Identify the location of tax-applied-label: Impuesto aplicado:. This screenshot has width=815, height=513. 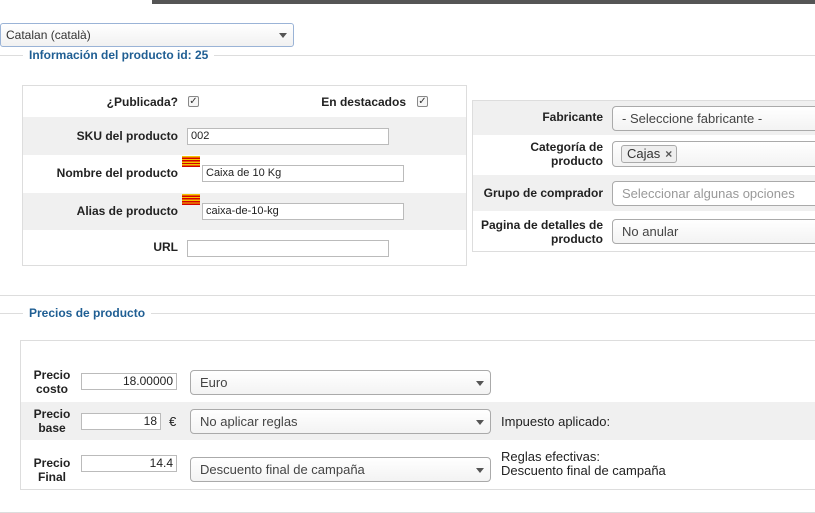
(556, 421).